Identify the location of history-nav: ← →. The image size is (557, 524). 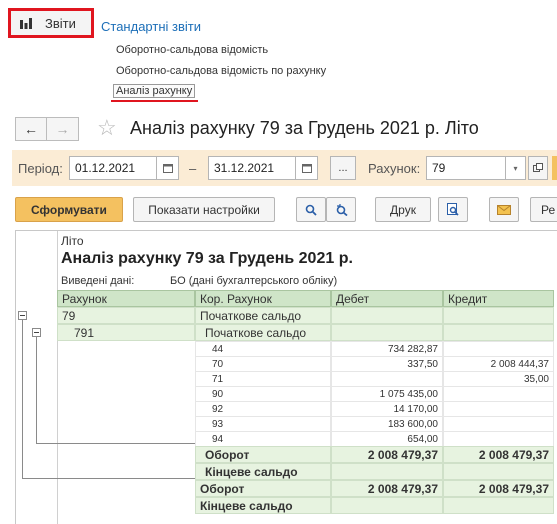
(47, 129).